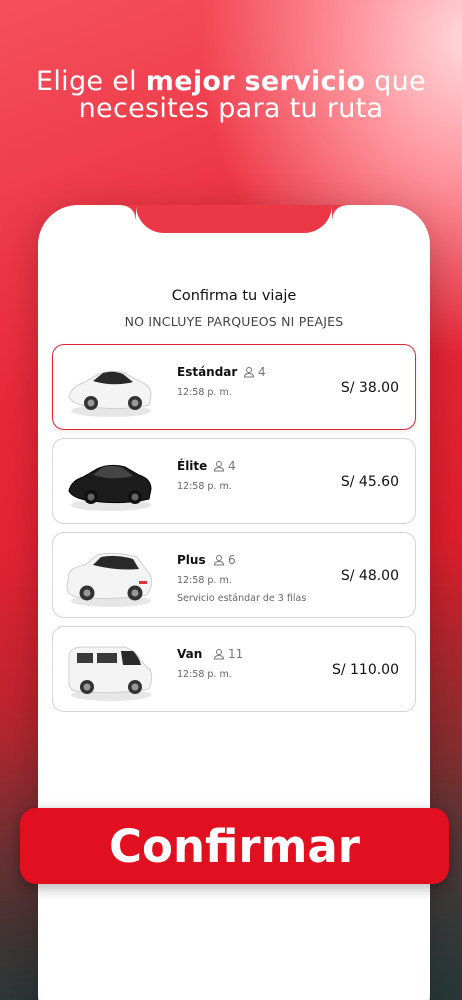 The width and height of the screenshot is (462, 1000). Describe the element at coordinates (369, 576) in the screenshot. I see `ride-price: S/ 48.00` at that location.